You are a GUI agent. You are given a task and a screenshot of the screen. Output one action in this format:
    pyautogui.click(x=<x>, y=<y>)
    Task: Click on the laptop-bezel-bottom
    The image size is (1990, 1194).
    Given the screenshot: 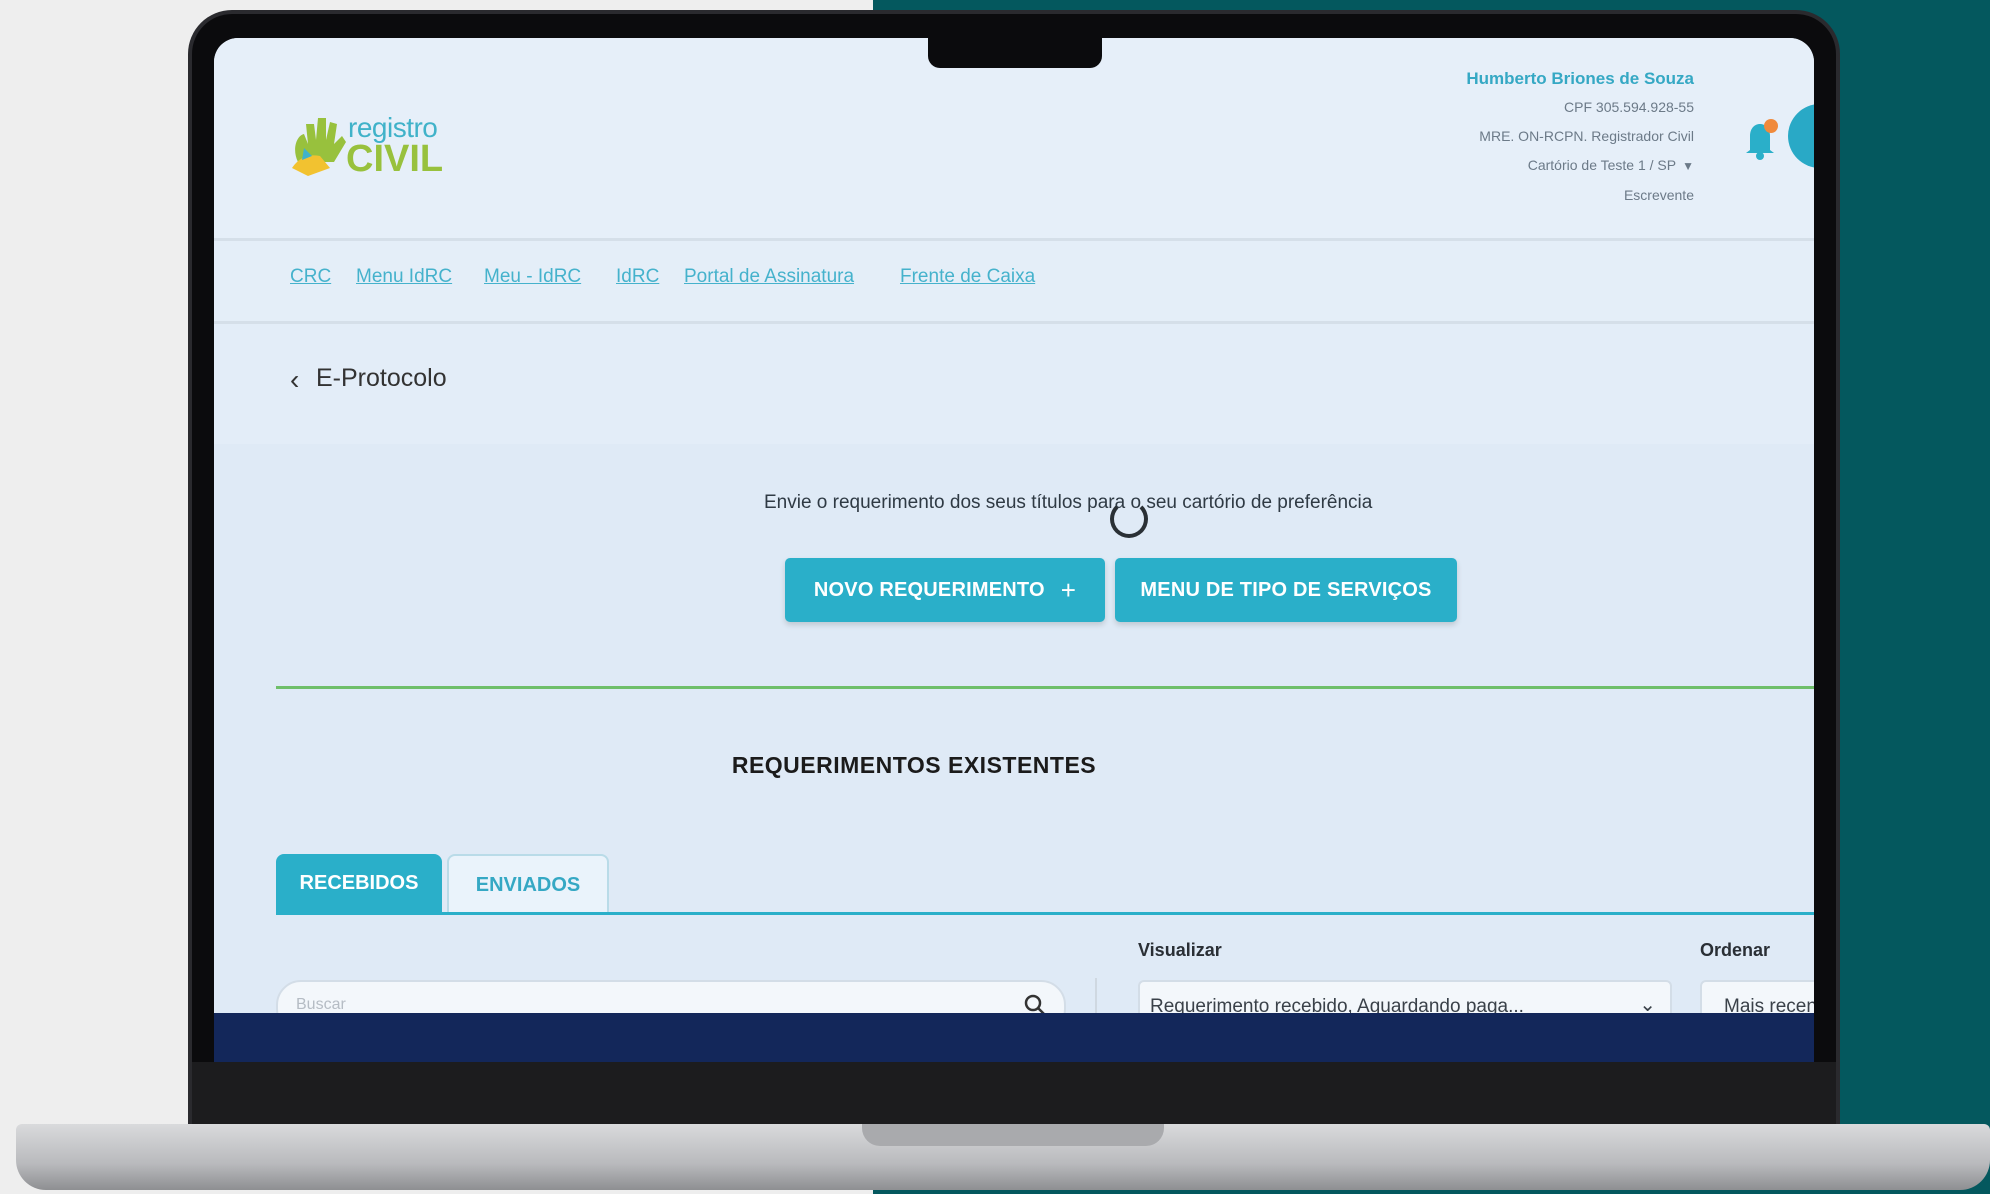 What is the action you would take?
    pyautogui.click(x=1014, y=1093)
    